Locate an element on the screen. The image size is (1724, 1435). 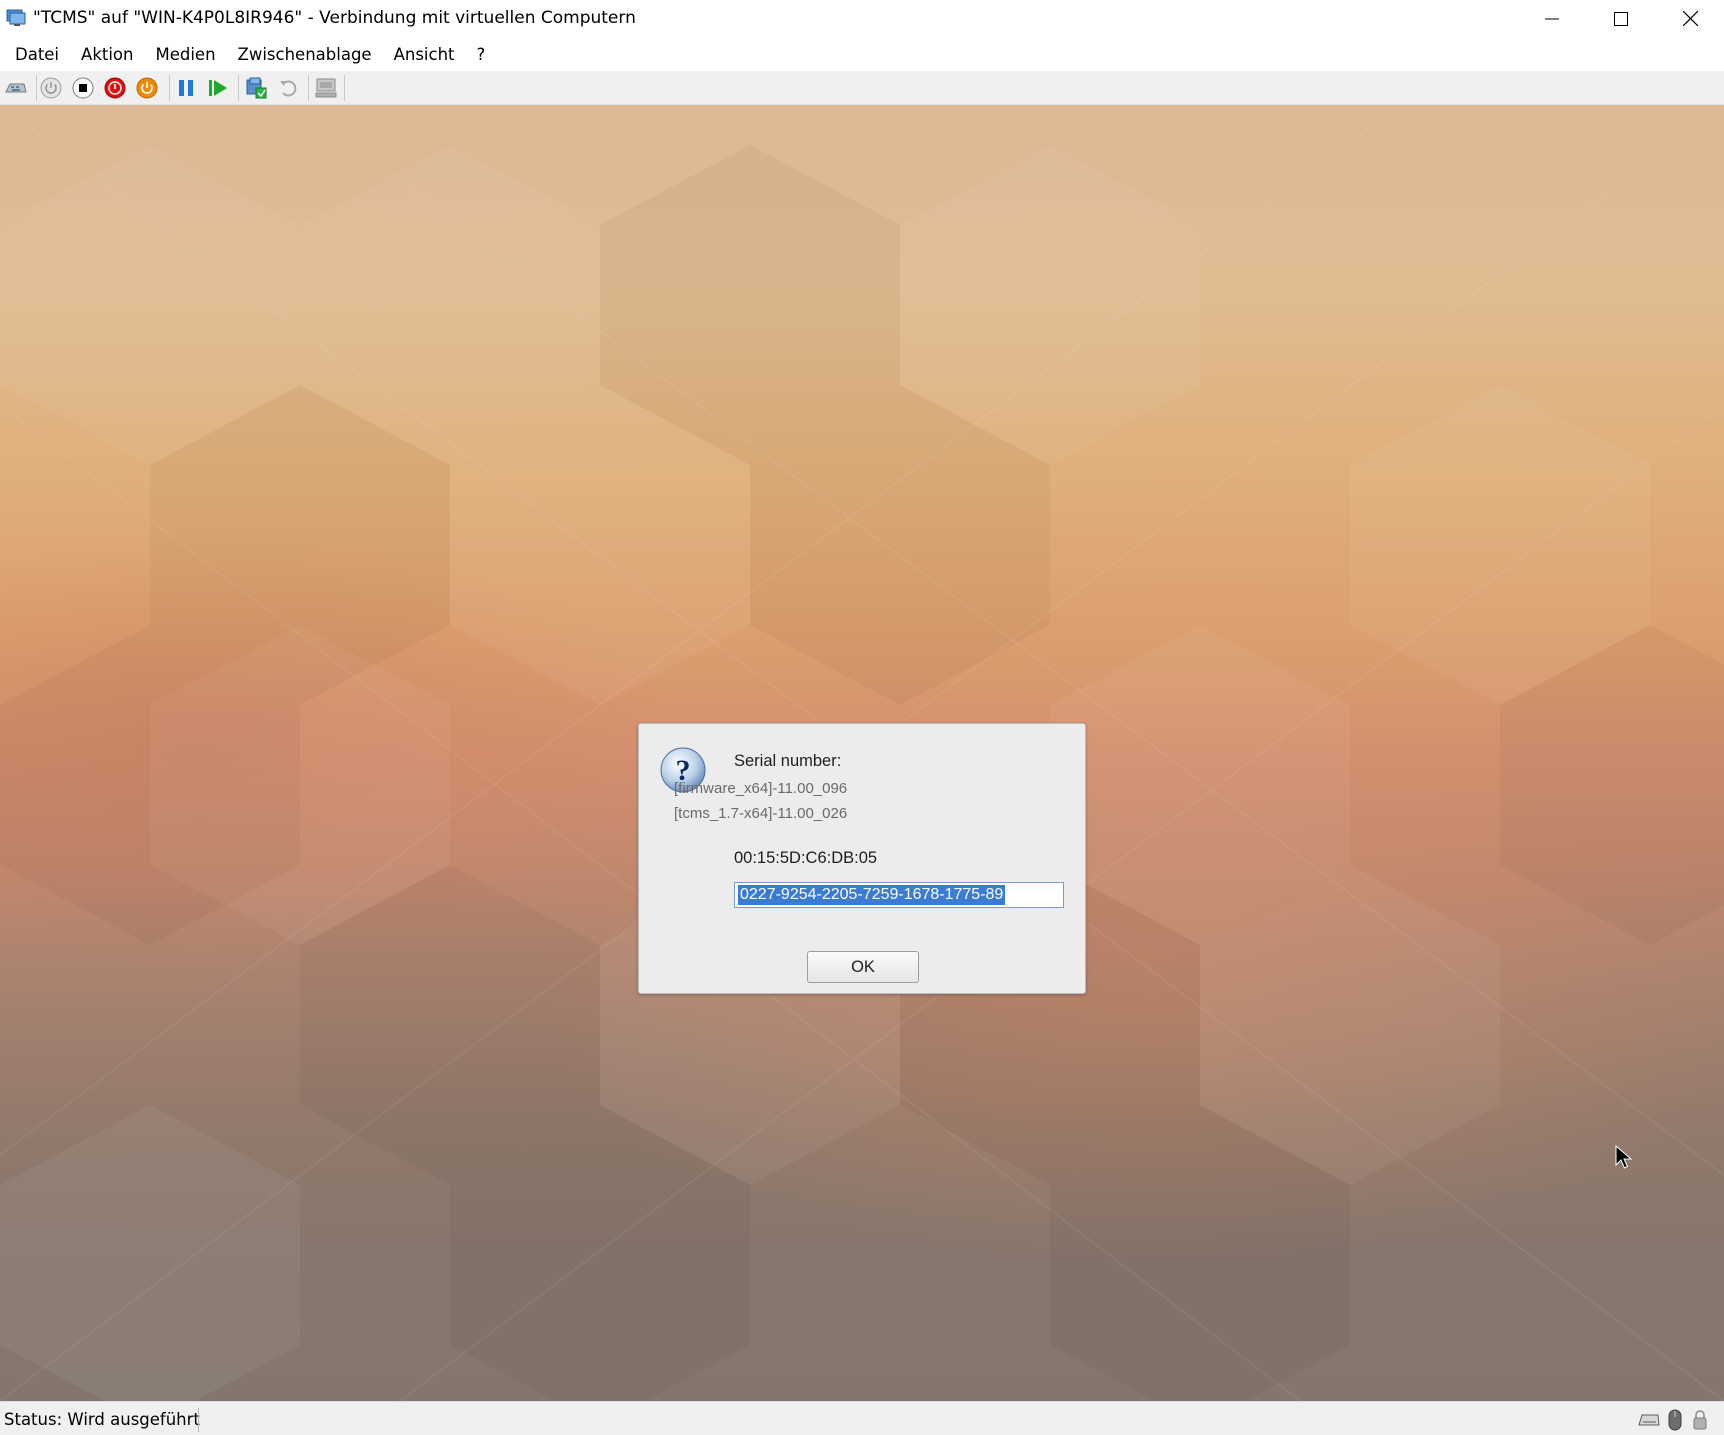
save-state-button is located at coordinates (147, 88).